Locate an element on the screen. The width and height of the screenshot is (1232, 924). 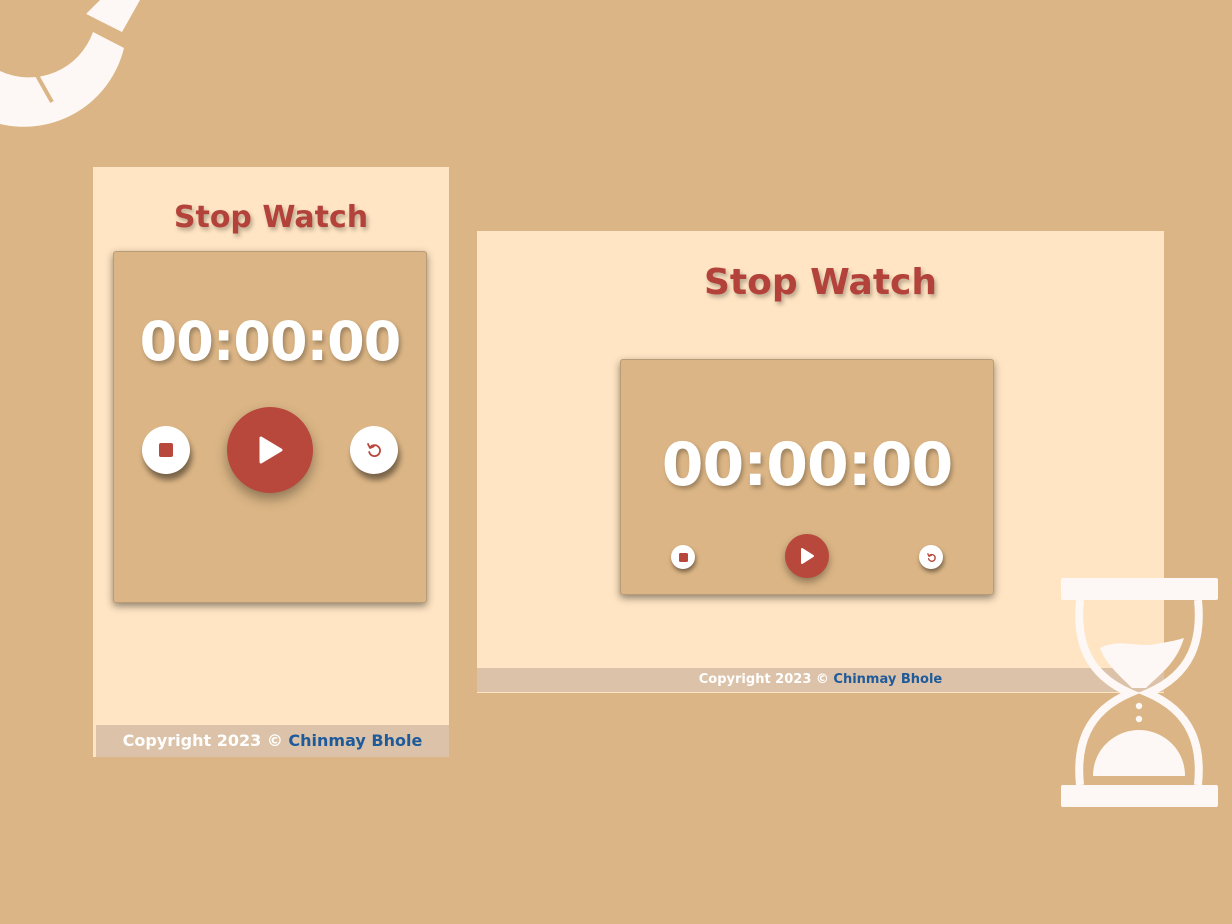
ring-decoration-icon is located at coordinates (70, 63).